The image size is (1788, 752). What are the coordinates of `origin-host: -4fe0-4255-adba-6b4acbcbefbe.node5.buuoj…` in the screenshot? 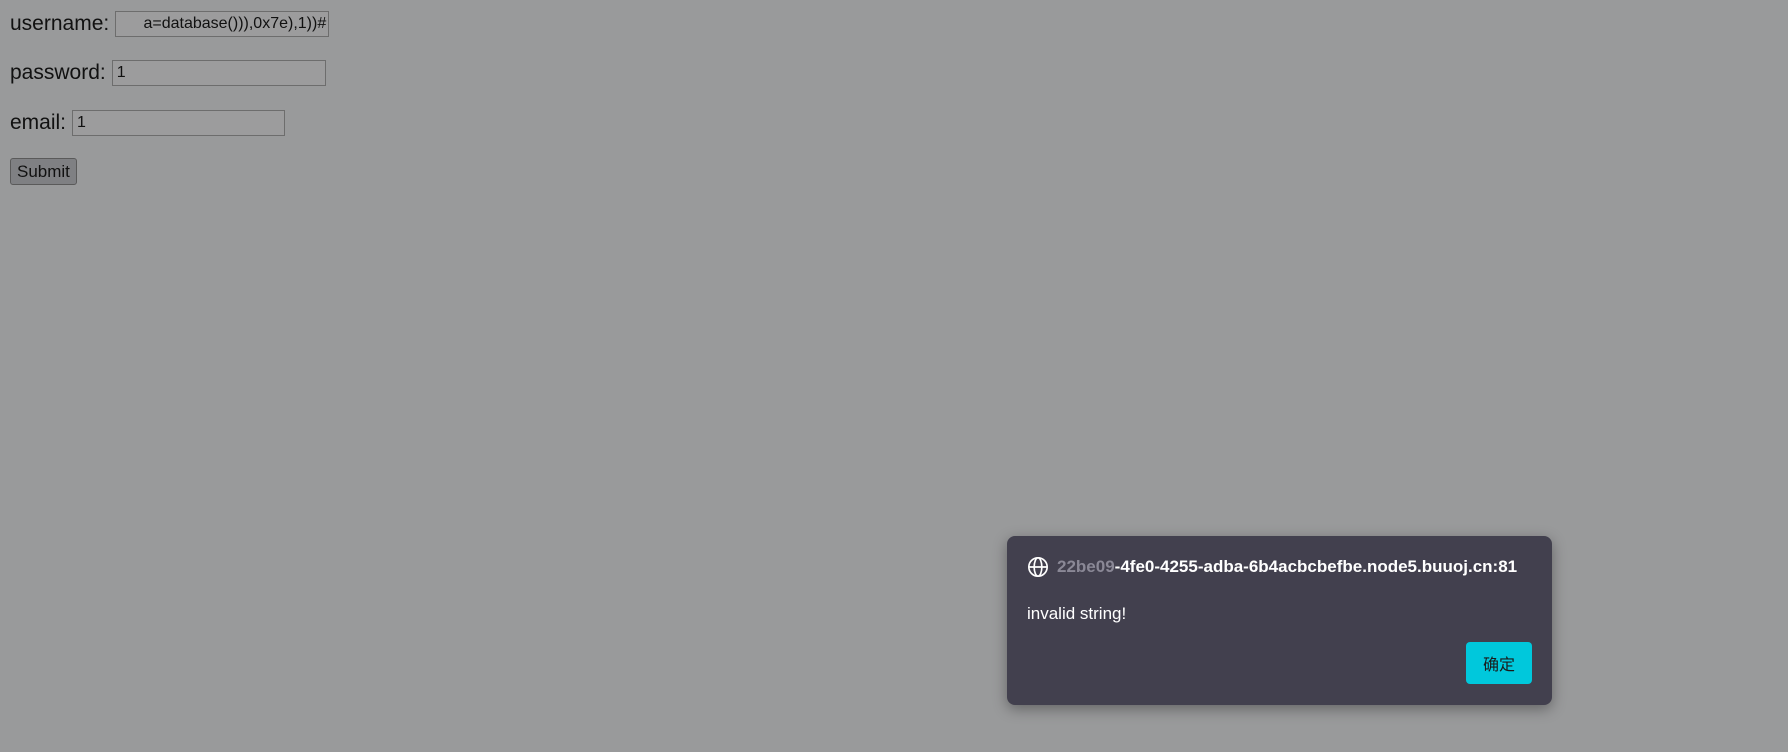 It's located at (1316, 566).